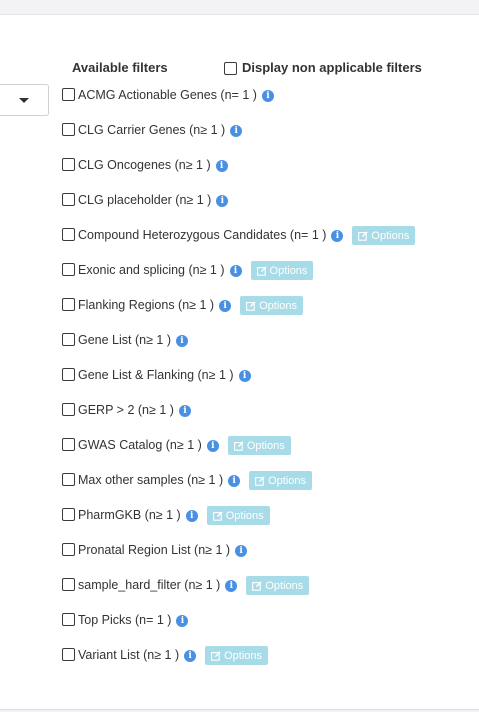 This screenshot has width=479, height=712. I want to click on filter-item: Variant List (n≥ 1 ) i Options, so click(238, 663).